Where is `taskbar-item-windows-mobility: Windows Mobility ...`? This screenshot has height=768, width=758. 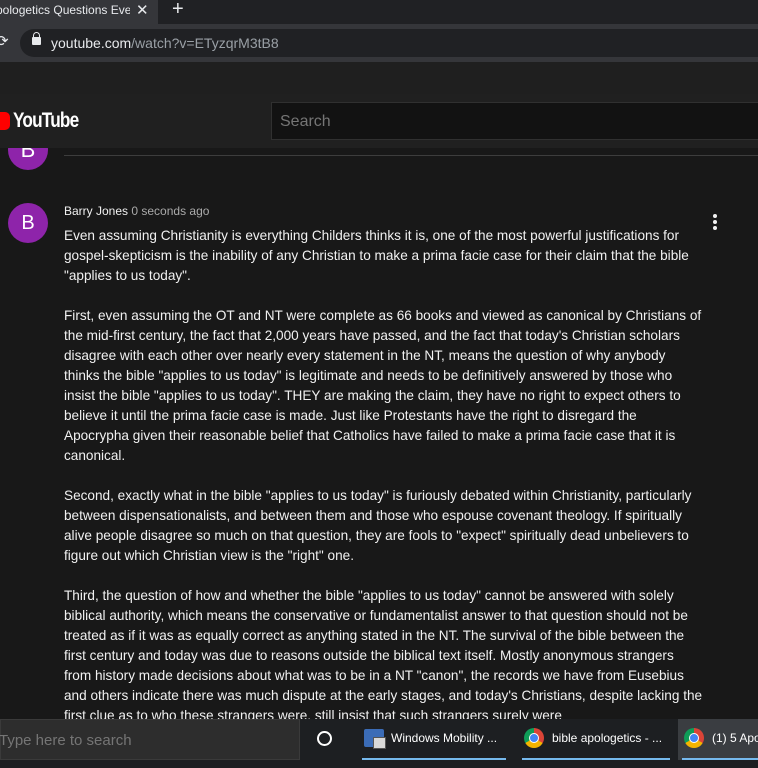
taskbar-item-windows-mobility: Windows Mobility ... is located at coordinates (434, 739).